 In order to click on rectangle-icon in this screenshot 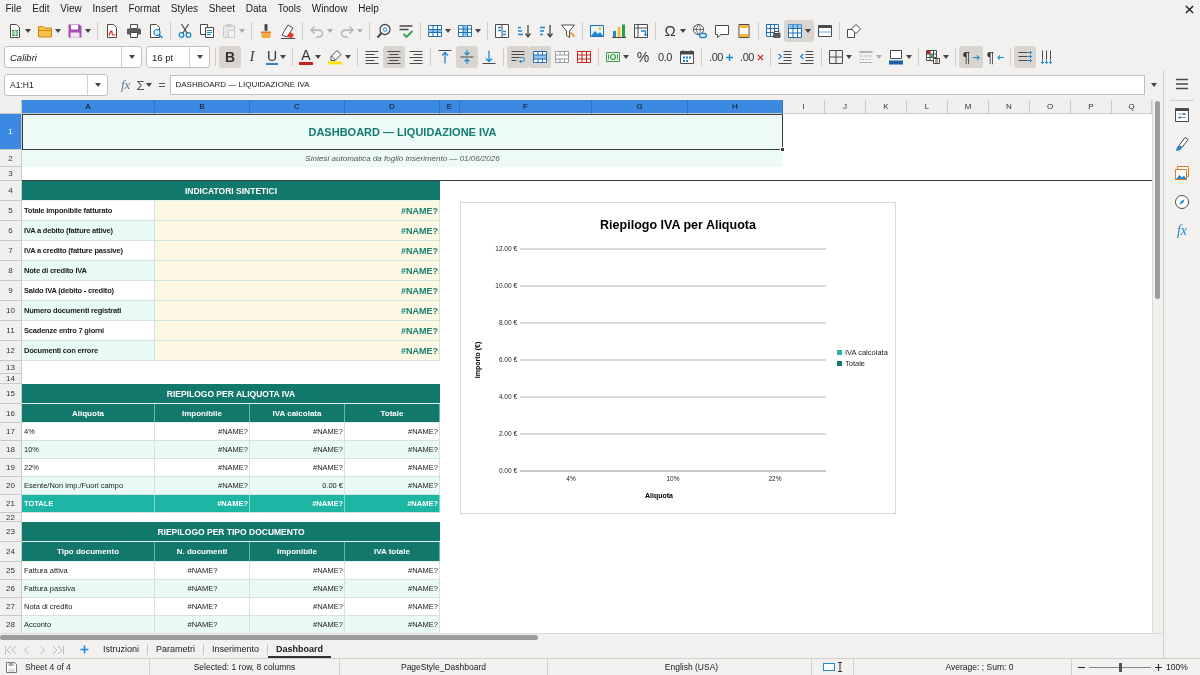, I will do `click(828, 667)`.